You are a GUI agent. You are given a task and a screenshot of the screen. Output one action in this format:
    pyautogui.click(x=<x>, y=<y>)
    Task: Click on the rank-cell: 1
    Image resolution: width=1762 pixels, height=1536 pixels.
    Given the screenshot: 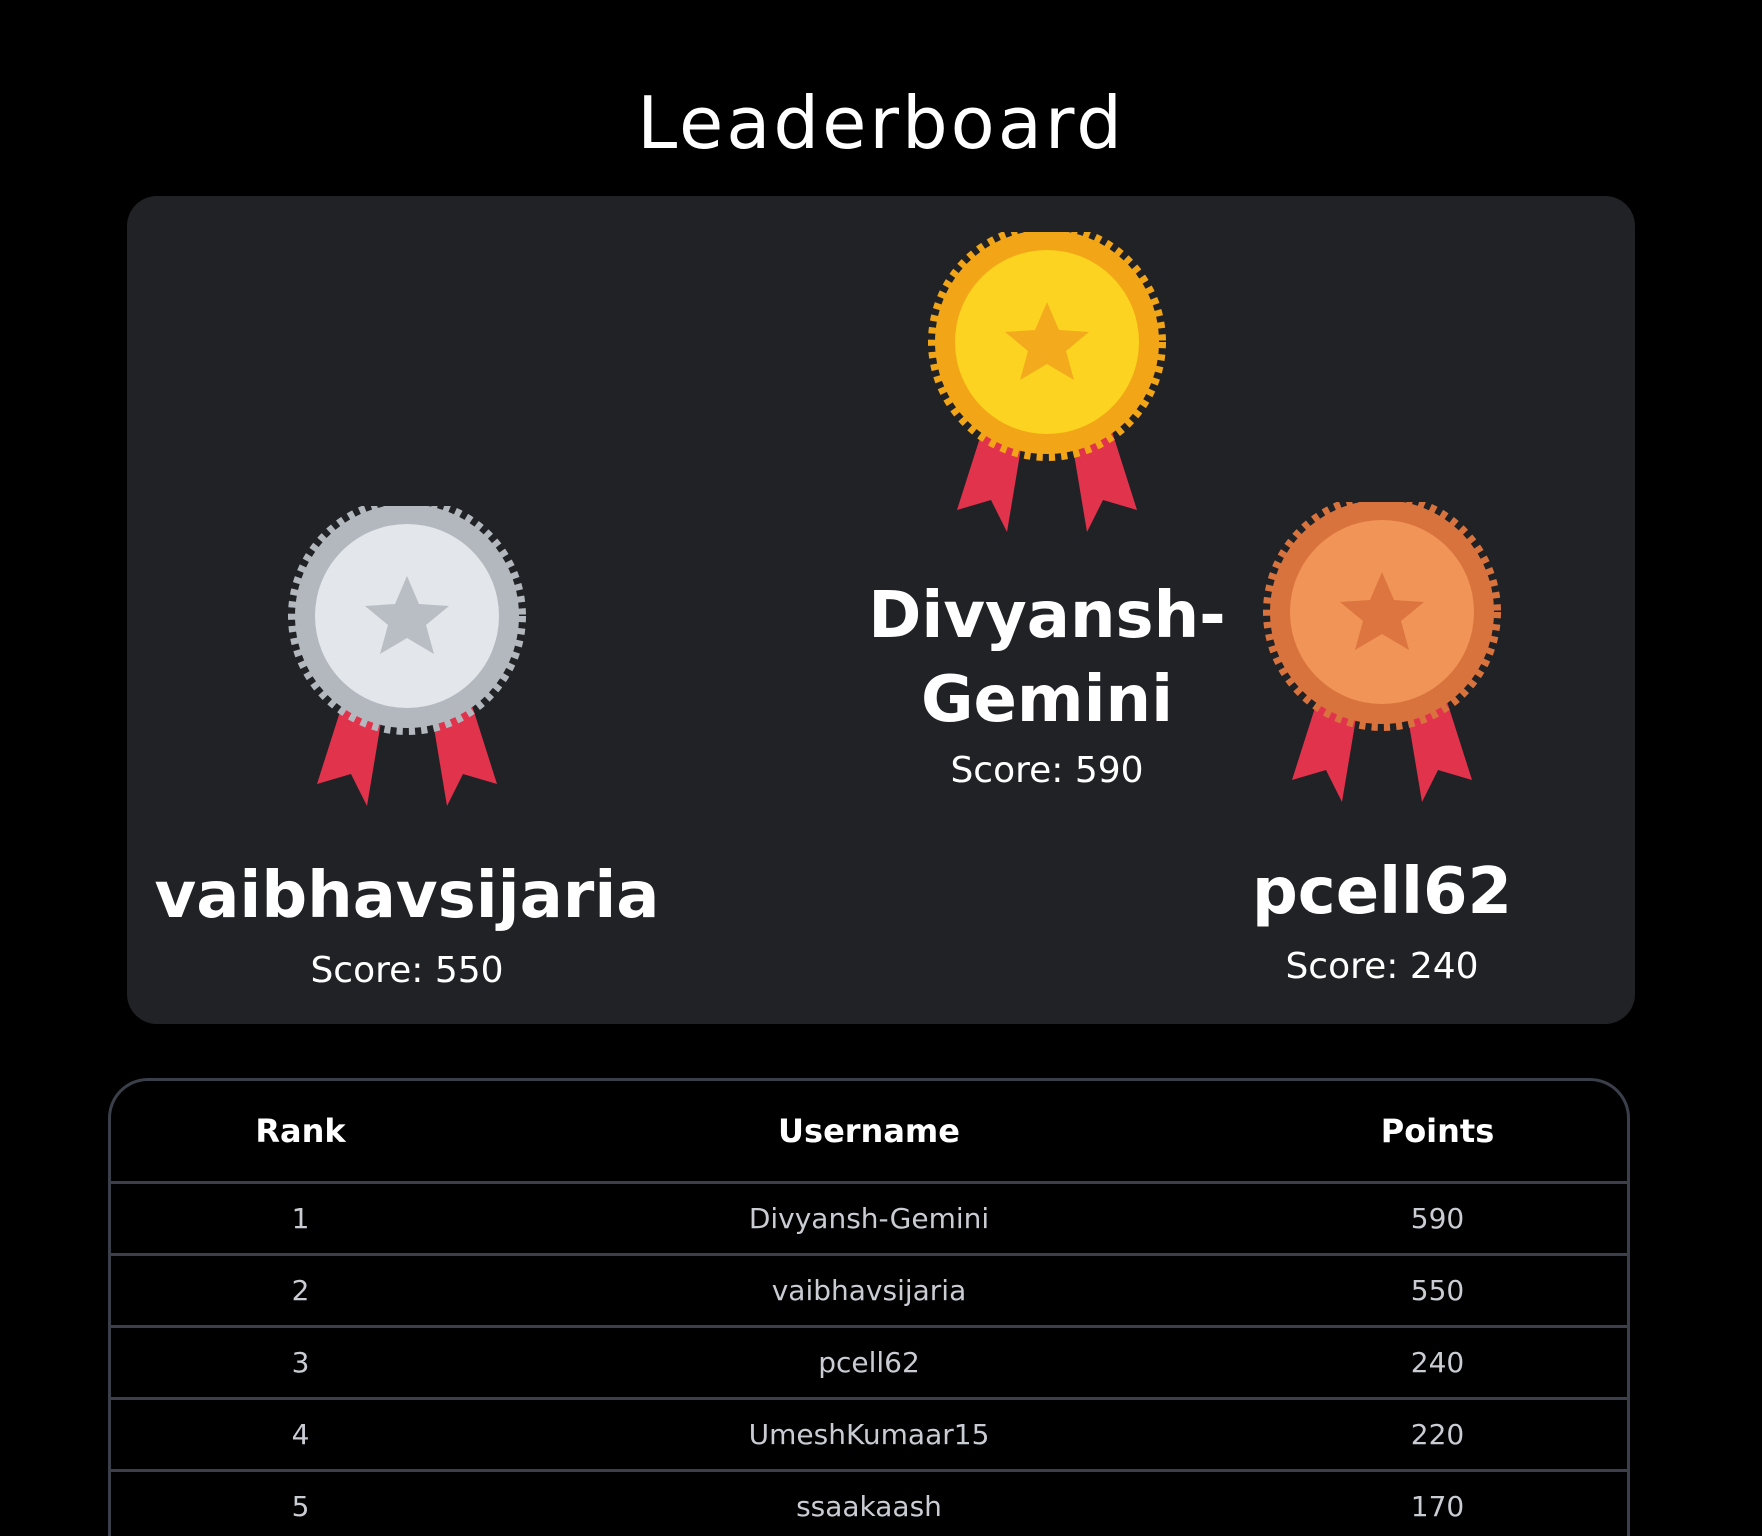 What is the action you would take?
    pyautogui.click(x=300, y=1219)
    